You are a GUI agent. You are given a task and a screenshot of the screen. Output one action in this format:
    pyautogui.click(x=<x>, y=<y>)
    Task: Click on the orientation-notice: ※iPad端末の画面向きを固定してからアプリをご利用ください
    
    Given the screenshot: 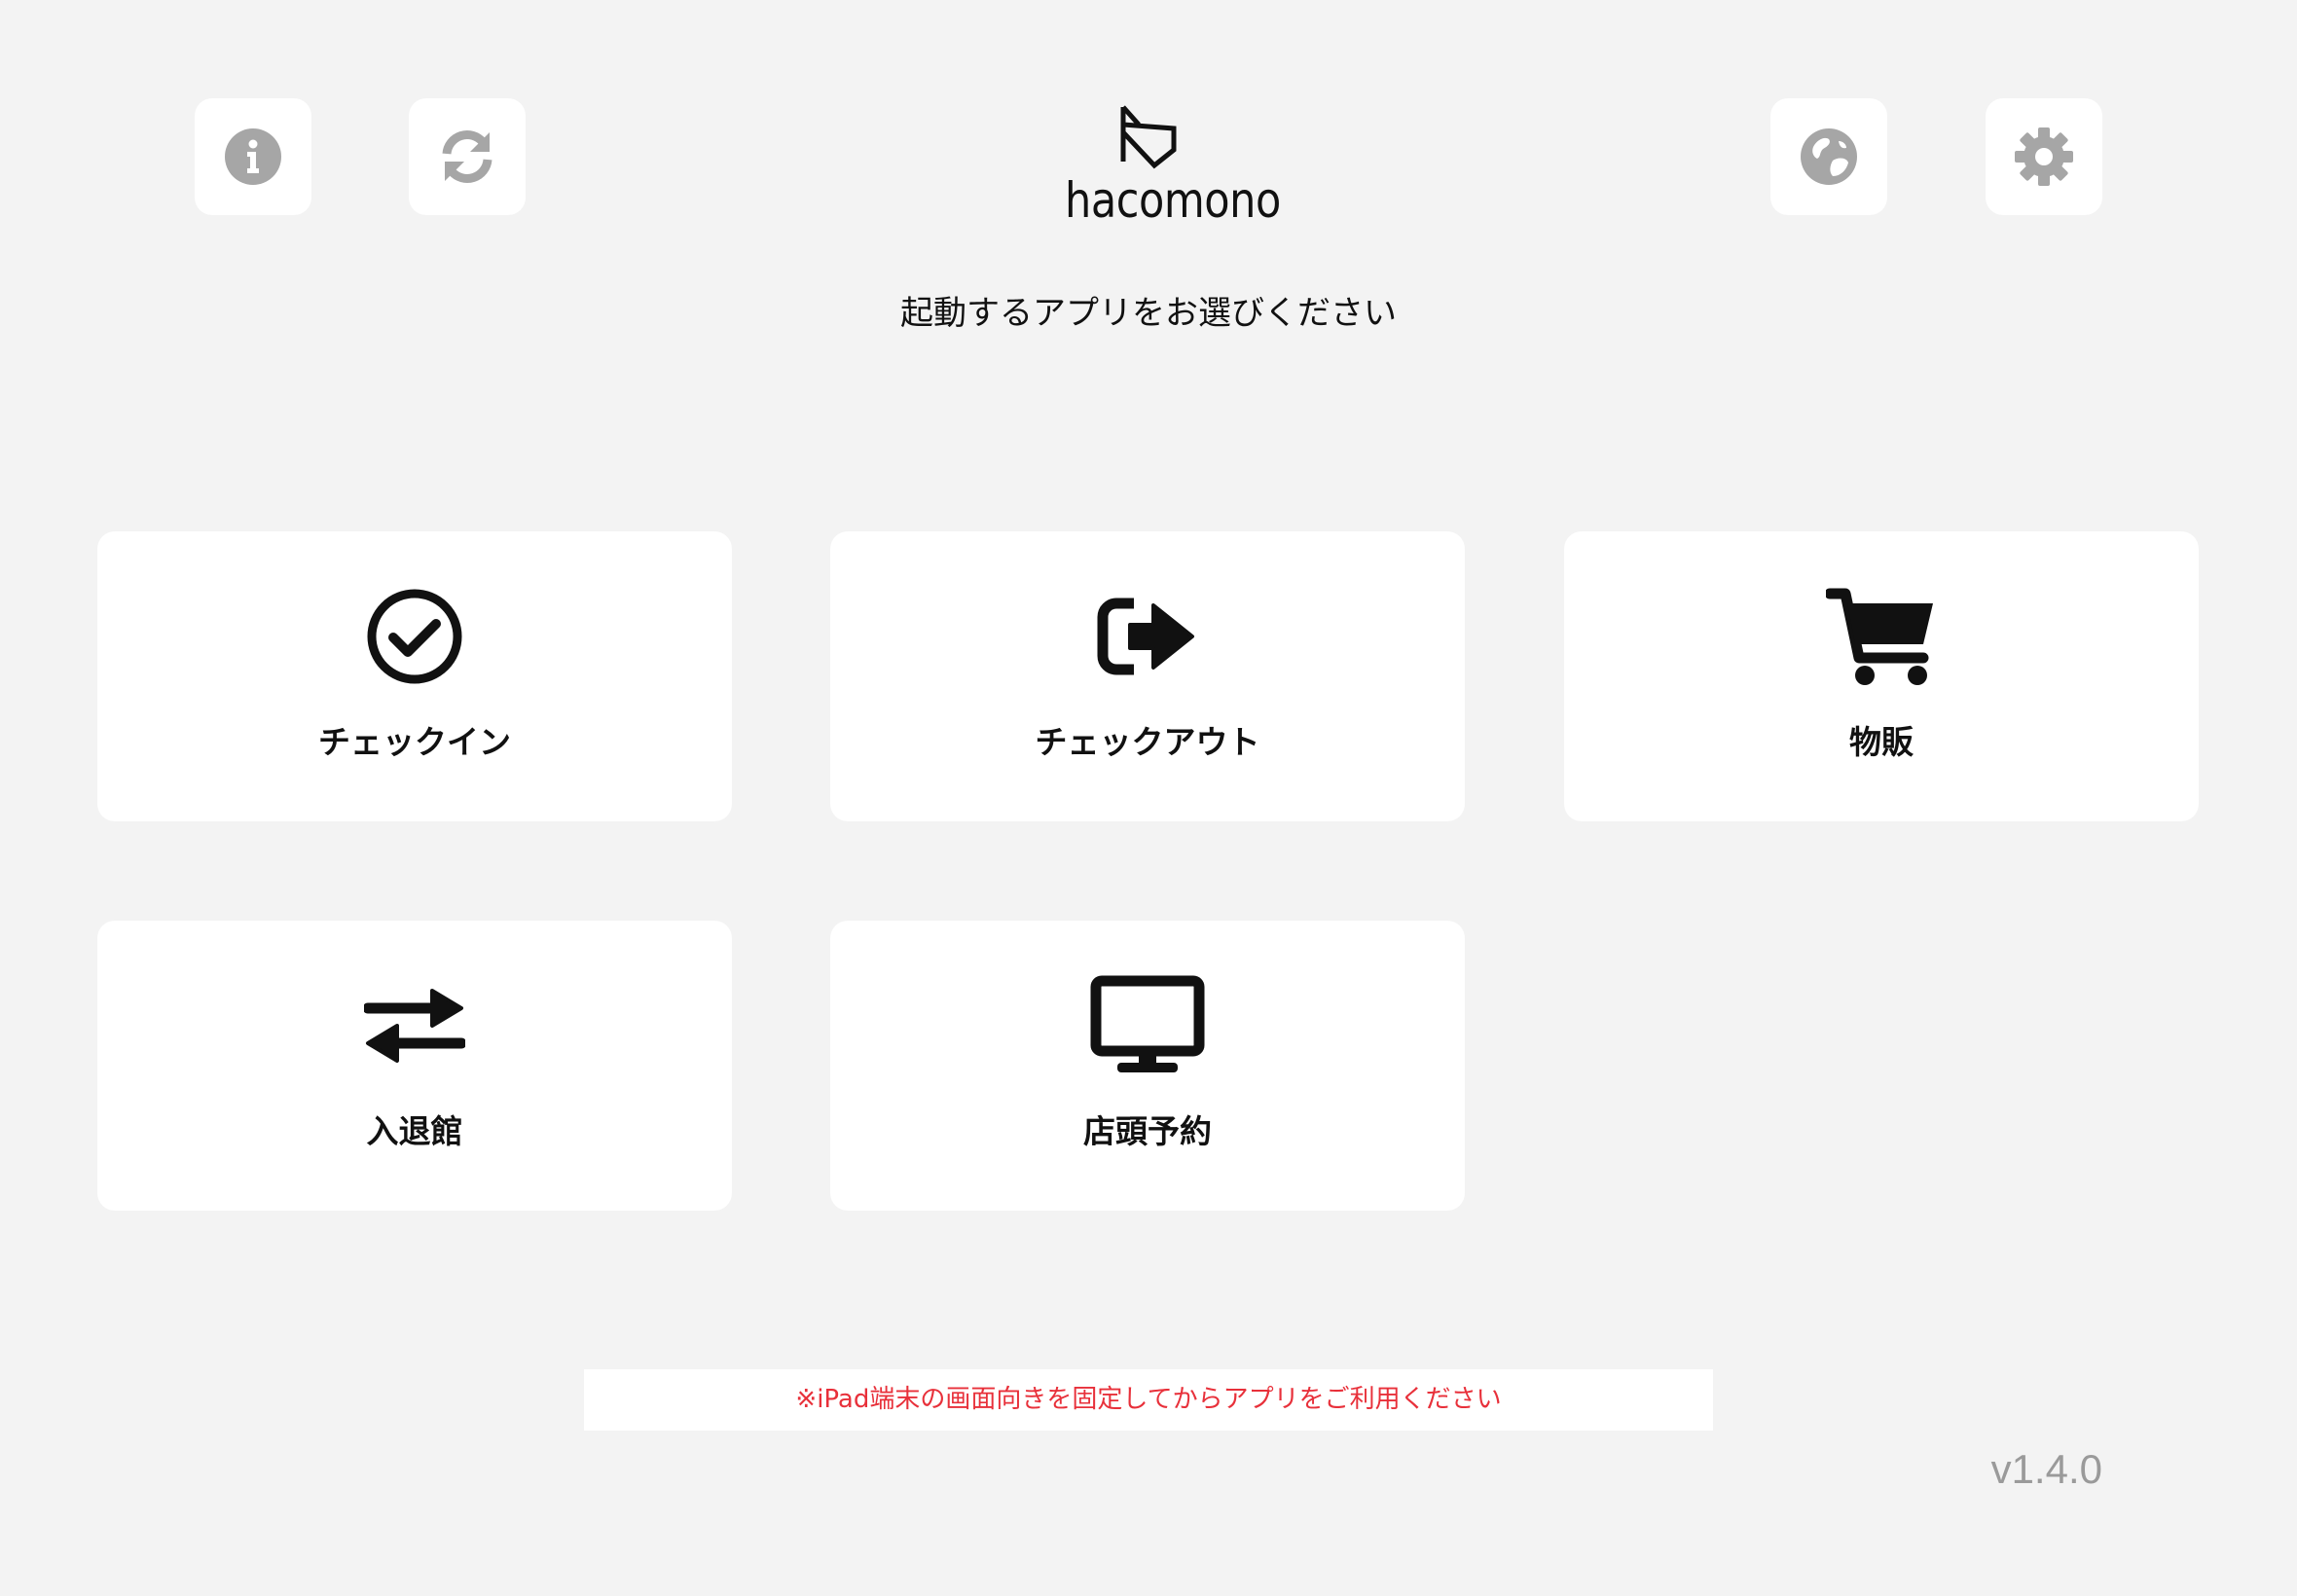 What is the action you would take?
    pyautogui.click(x=1148, y=1400)
    